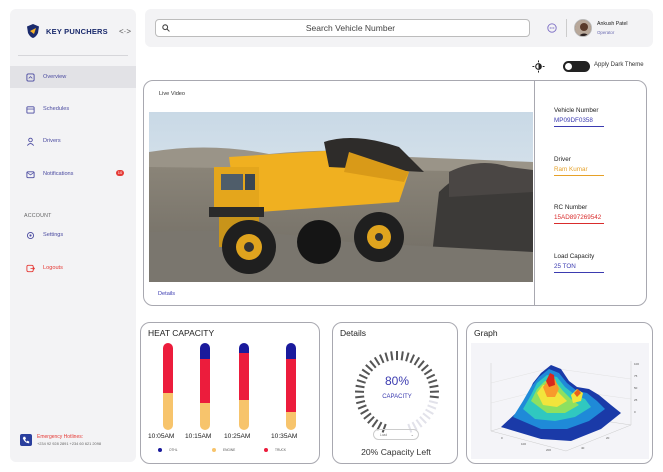  I want to click on sidebar-item-label: Notifications, so click(58, 174).